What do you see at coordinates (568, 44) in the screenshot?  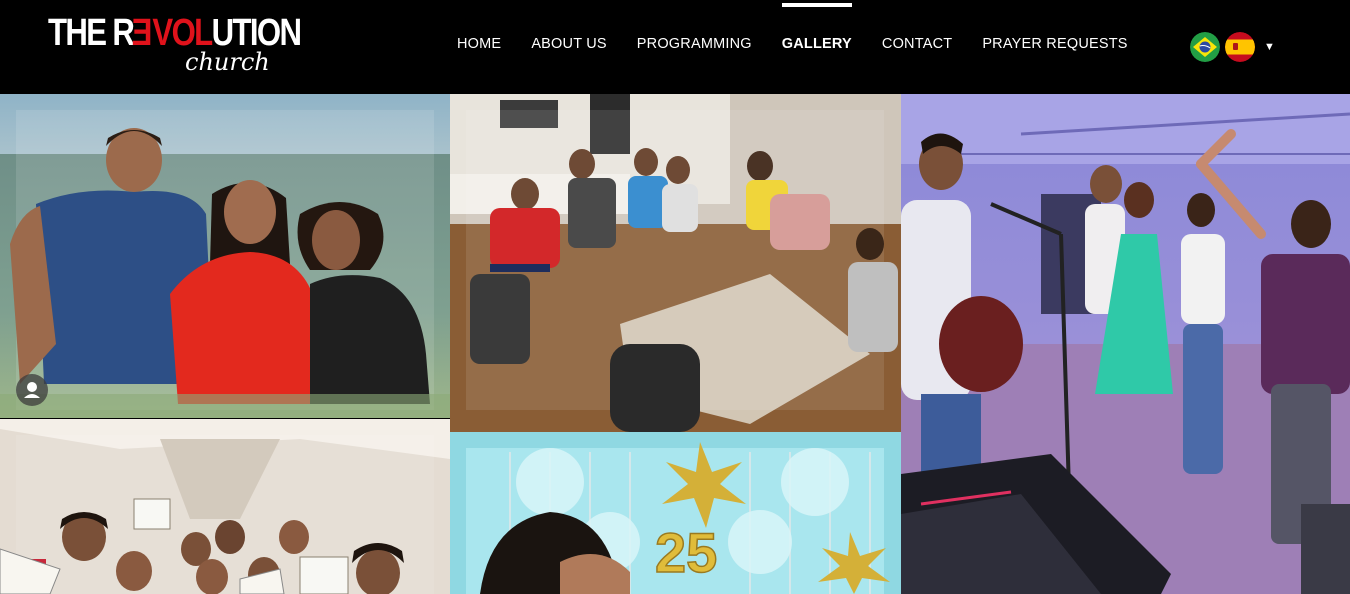 I see `nav-about-us: ABOUT US` at bounding box center [568, 44].